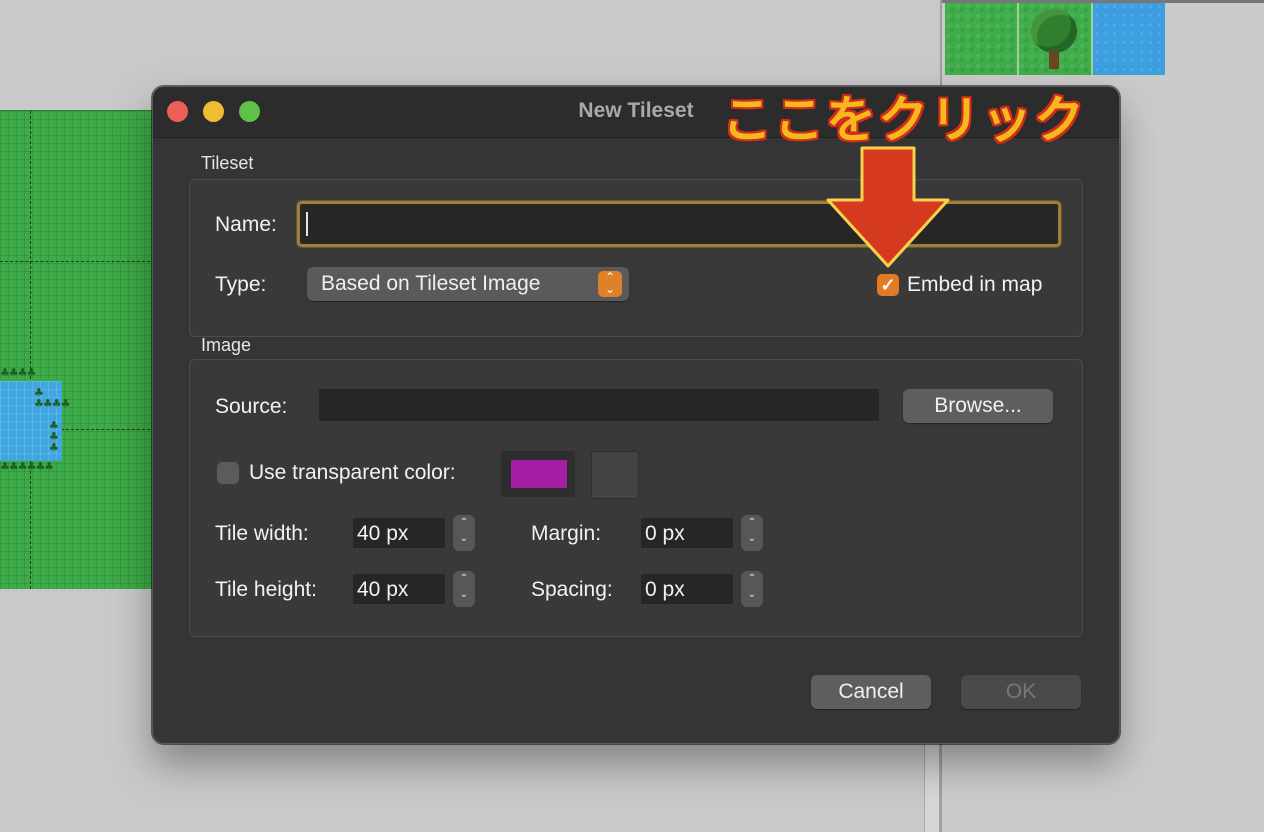 Image resolution: width=1264 pixels, height=832 pixels. What do you see at coordinates (226, 345) in the screenshot?
I see `image-section-label: Image` at bounding box center [226, 345].